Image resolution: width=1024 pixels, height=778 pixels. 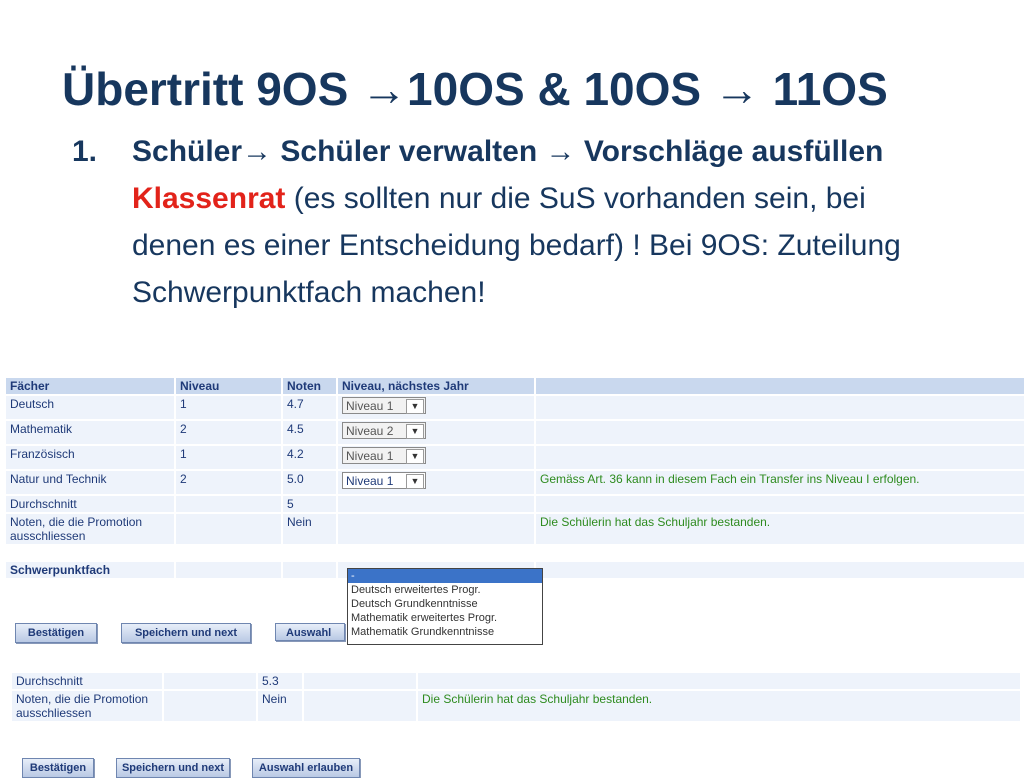 I want to click on allow-selection-button-2: Auswahl erlauben, so click(x=306, y=768).